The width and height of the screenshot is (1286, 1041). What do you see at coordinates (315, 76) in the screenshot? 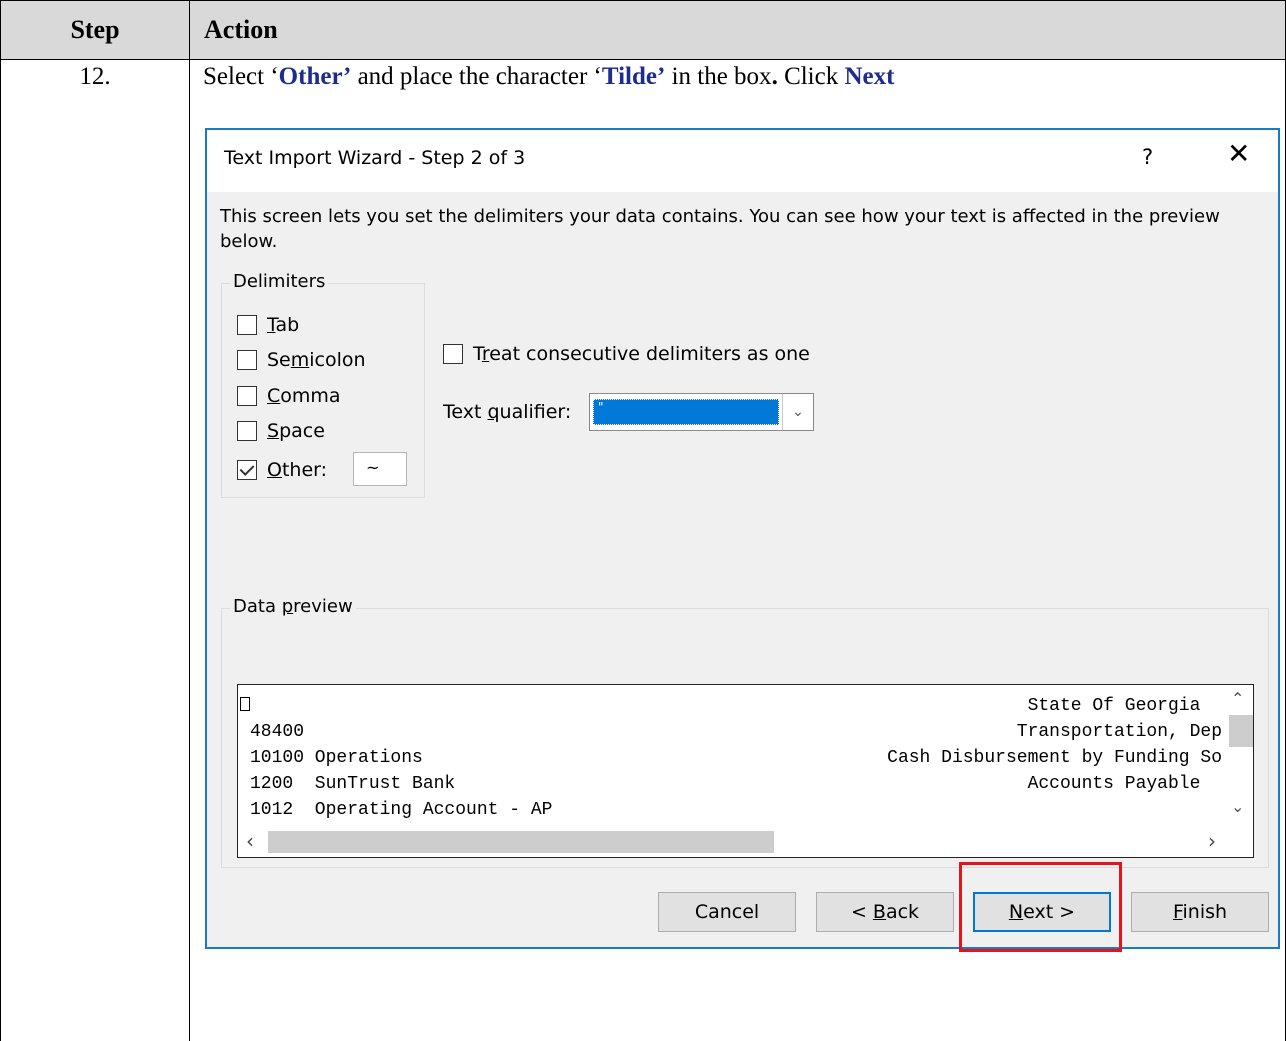
I see `instruction-keyword-other: Other’` at bounding box center [315, 76].